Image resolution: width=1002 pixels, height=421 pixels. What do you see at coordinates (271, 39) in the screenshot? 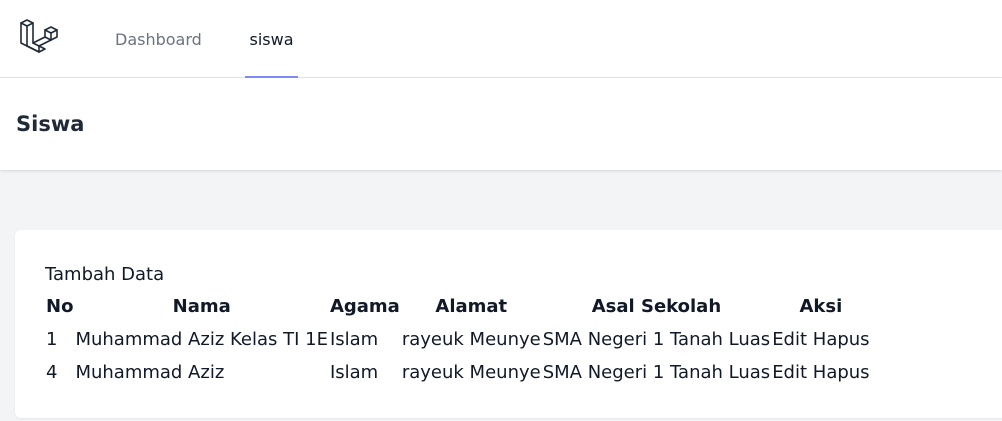
I see `nav-link-siswa: siswa` at bounding box center [271, 39].